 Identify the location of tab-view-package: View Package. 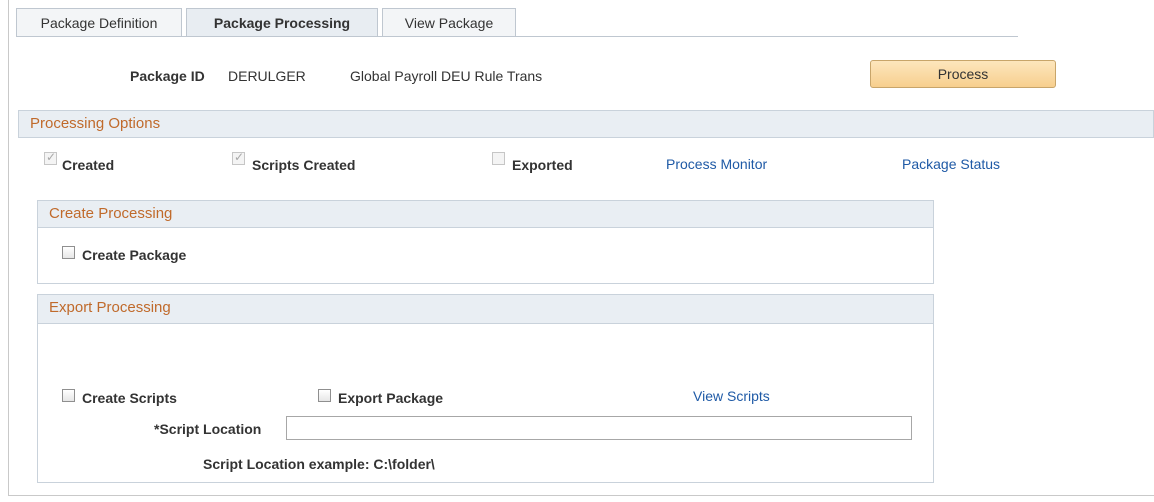
(449, 22).